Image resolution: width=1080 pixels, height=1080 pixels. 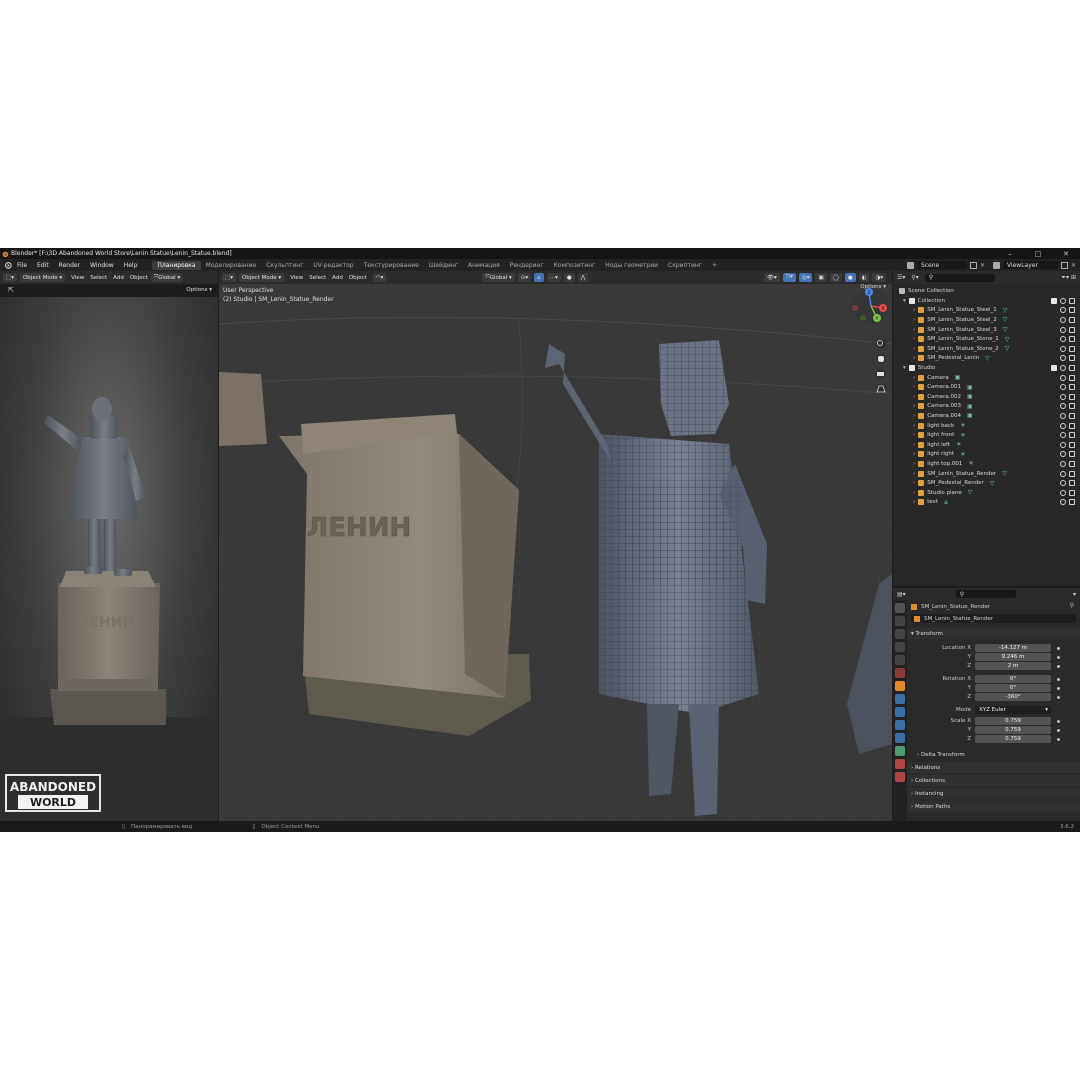 What do you see at coordinates (789, 277) in the screenshot?
I see `gizmo-toggle-icon: ⤧▾` at bounding box center [789, 277].